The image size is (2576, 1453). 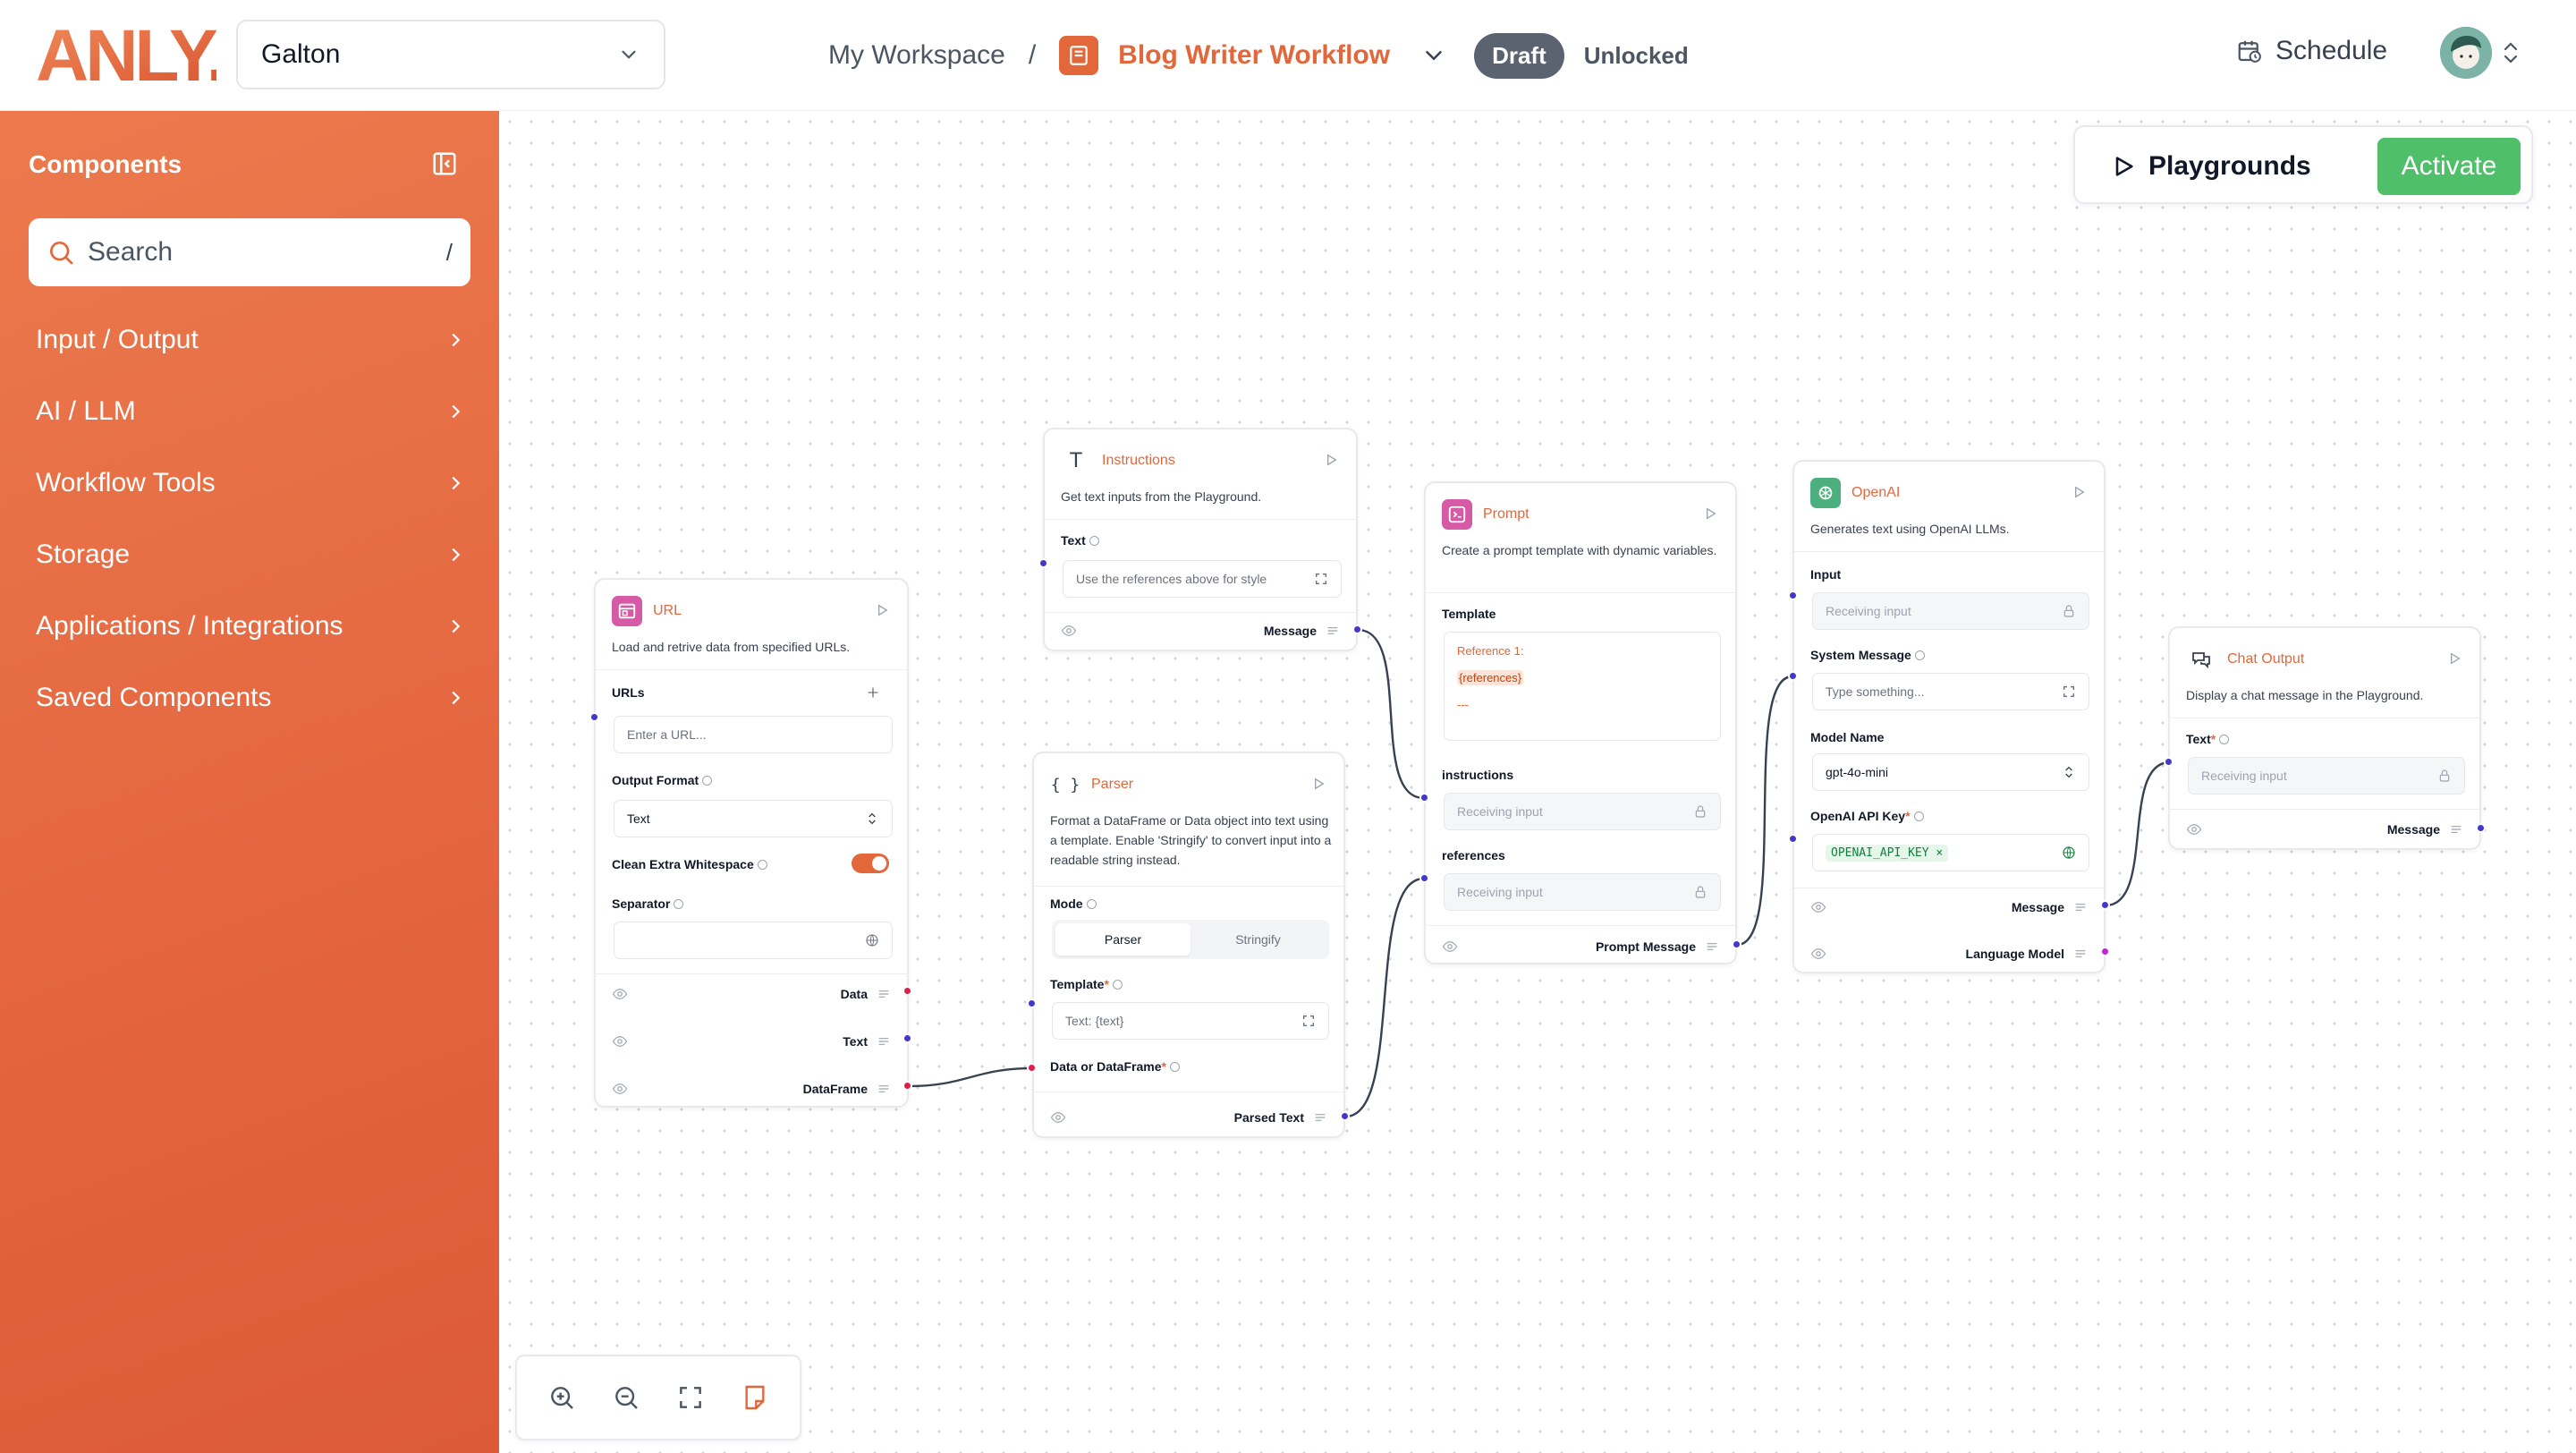 I want to click on sidebar-item-label: Input / Output, so click(x=117, y=339).